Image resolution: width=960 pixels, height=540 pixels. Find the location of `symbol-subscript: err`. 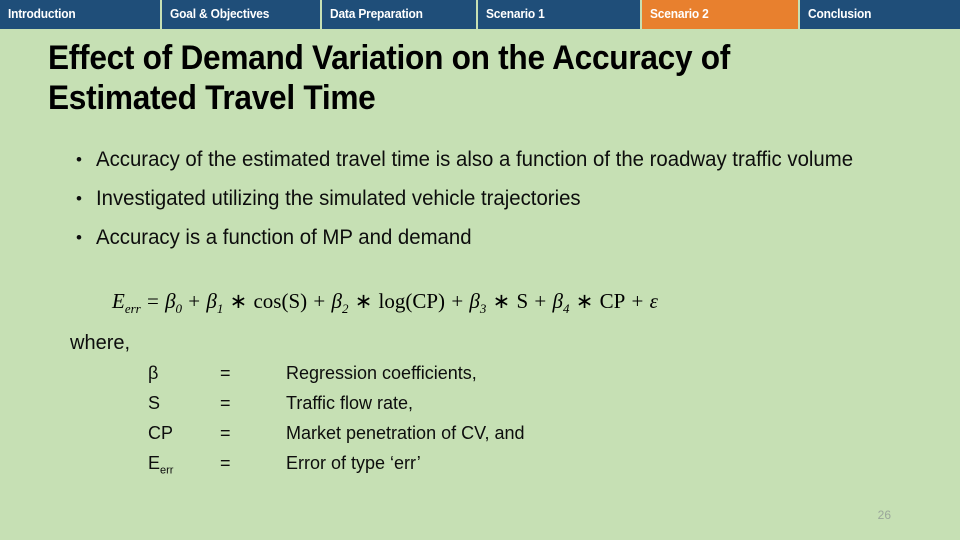

symbol-subscript: err is located at coordinates (167, 470).